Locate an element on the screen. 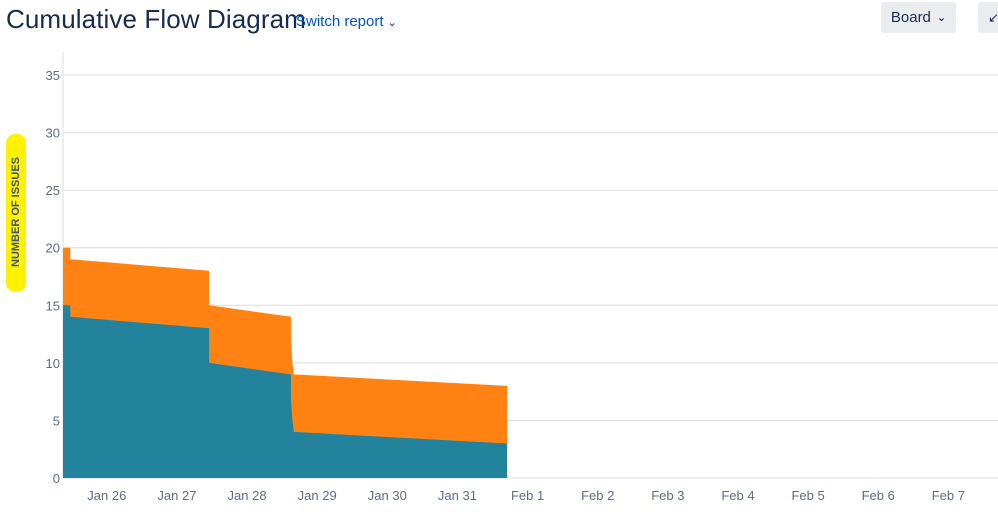  x-tick-label: Jan 26 is located at coordinates (106, 495).